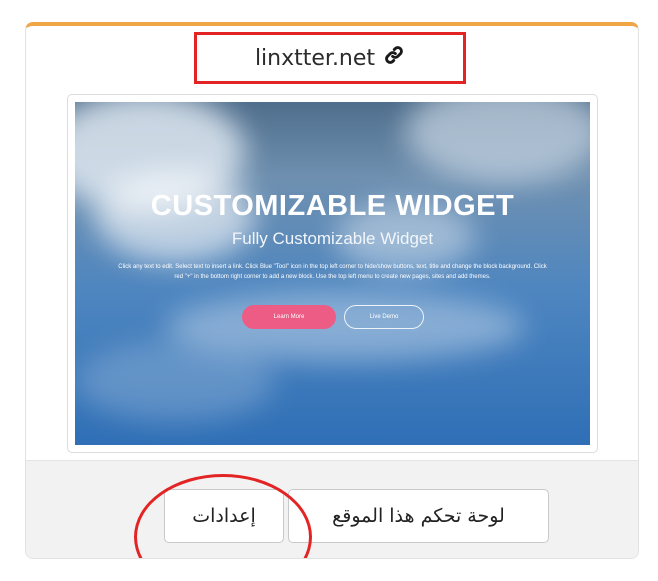 The height and width of the screenshot is (581, 658). I want to click on site-dashboard-label: لوحة تحكم هذا الموقع, so click(418, 516).